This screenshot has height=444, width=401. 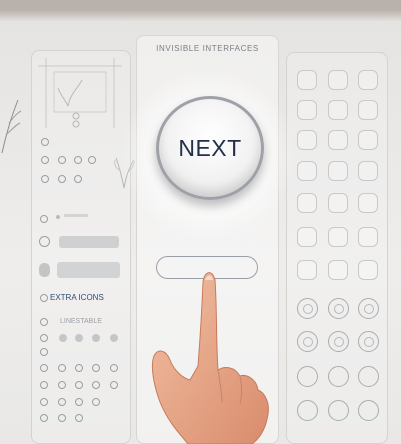 I want to click on pointing-hand, so click(x=210, y=358).